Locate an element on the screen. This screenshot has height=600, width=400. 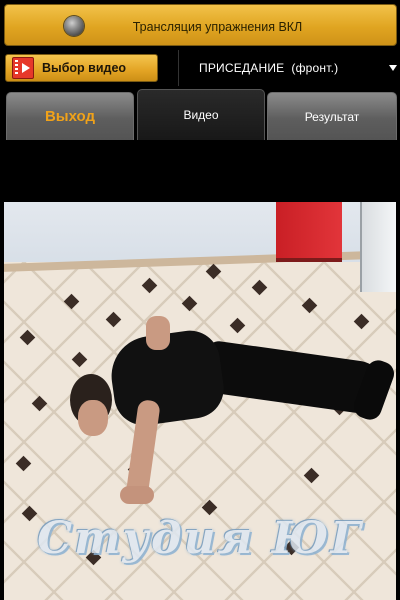
select-video-button: Выбор видео is located at coordinates (81, 68).